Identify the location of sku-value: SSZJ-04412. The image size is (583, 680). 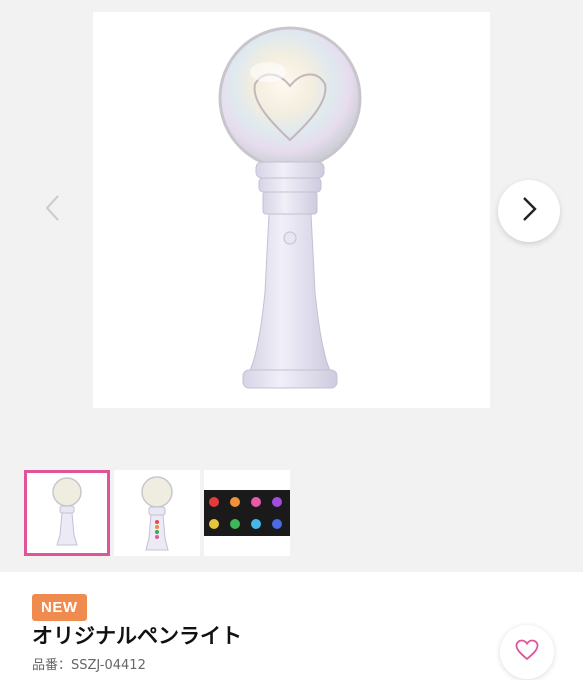
(108, 665).